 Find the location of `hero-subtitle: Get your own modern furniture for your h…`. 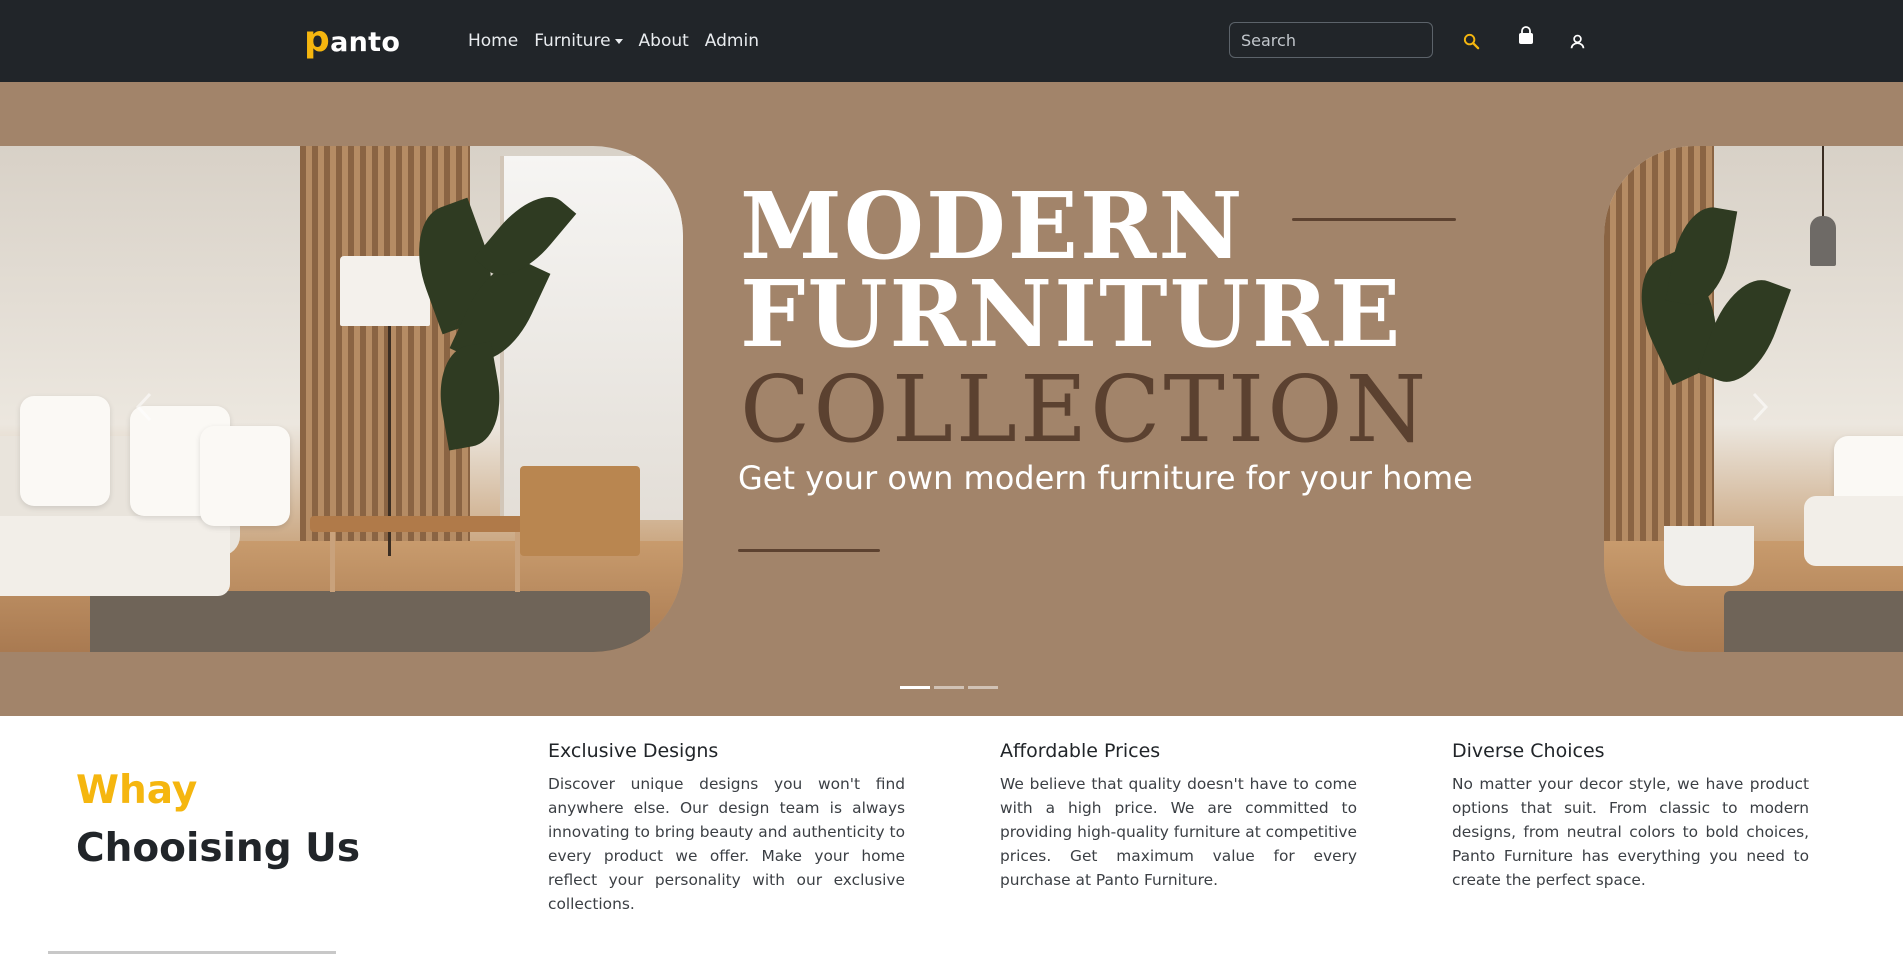

hero-subtitle: Get your own modern furniture for your h… is located at coordinates (1105, 478).